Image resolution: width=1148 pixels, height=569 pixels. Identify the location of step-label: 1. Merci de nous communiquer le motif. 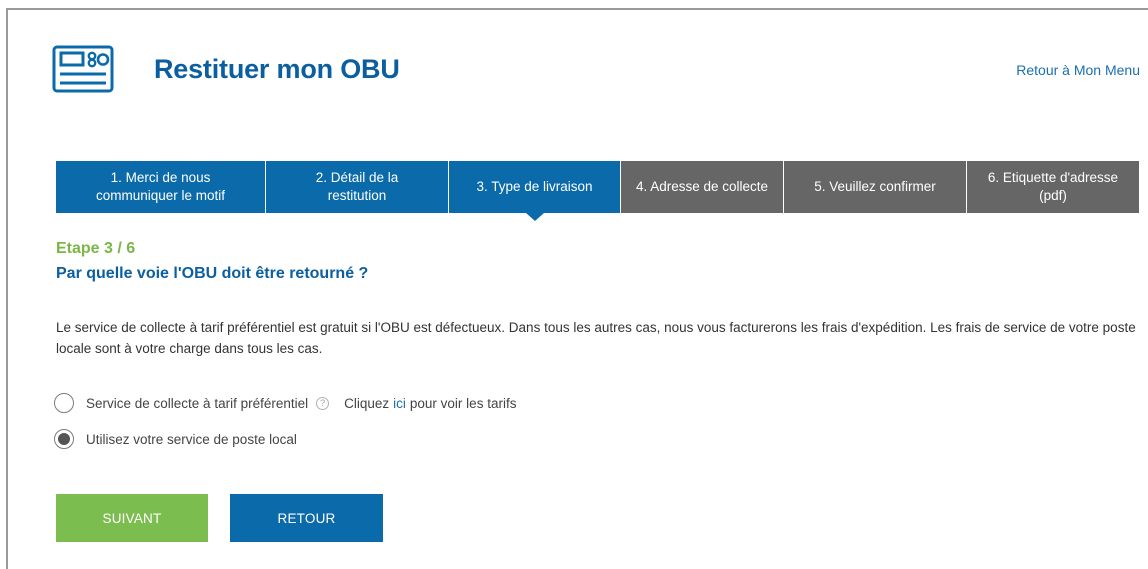
(160, 186).